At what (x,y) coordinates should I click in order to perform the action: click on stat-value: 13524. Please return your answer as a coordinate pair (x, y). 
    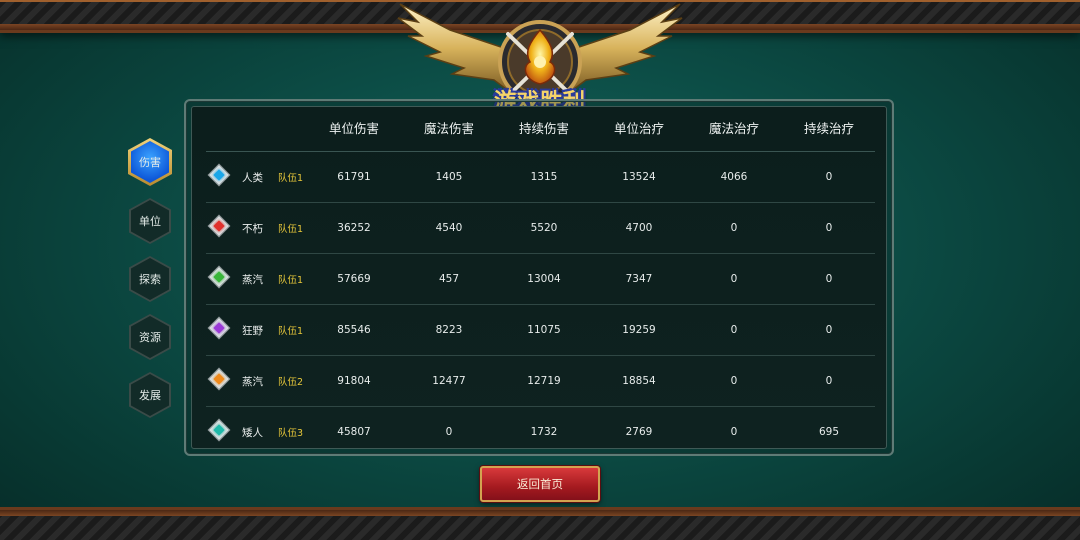
    Looking at the image, I should click on (639, 177).